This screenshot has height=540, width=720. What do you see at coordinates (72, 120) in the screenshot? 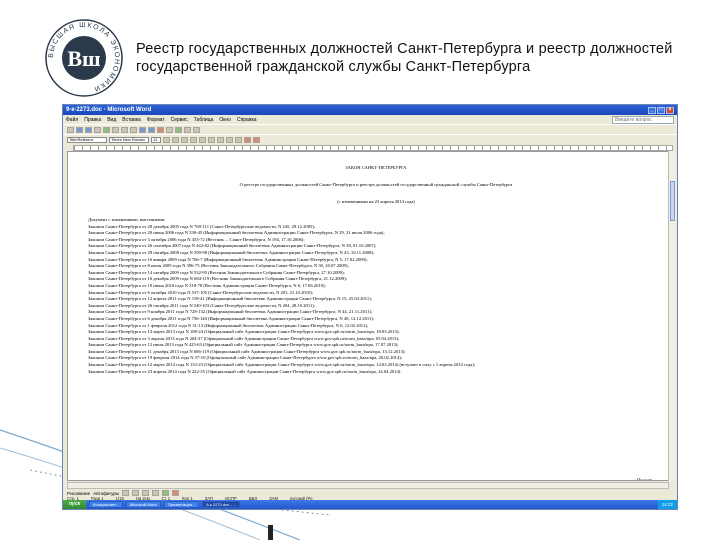
I see `menu-item: Файл` at bounding box center [72, 120].